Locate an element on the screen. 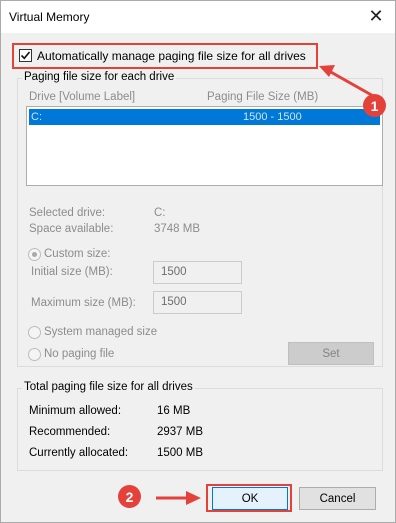 This screenshot has height=523, width=396. drive-list: C: 1500 - 1500 is located at coordinates (204, 146).